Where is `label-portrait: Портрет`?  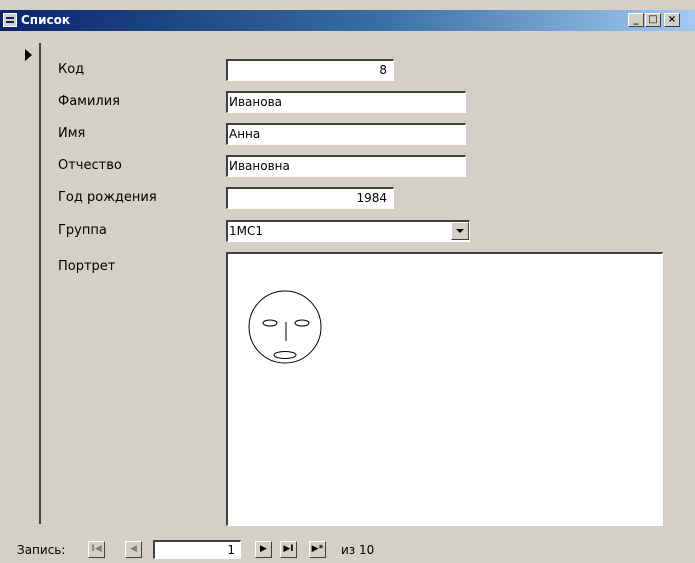 label-portrait: Портрет is located at coordinates (87, 266).